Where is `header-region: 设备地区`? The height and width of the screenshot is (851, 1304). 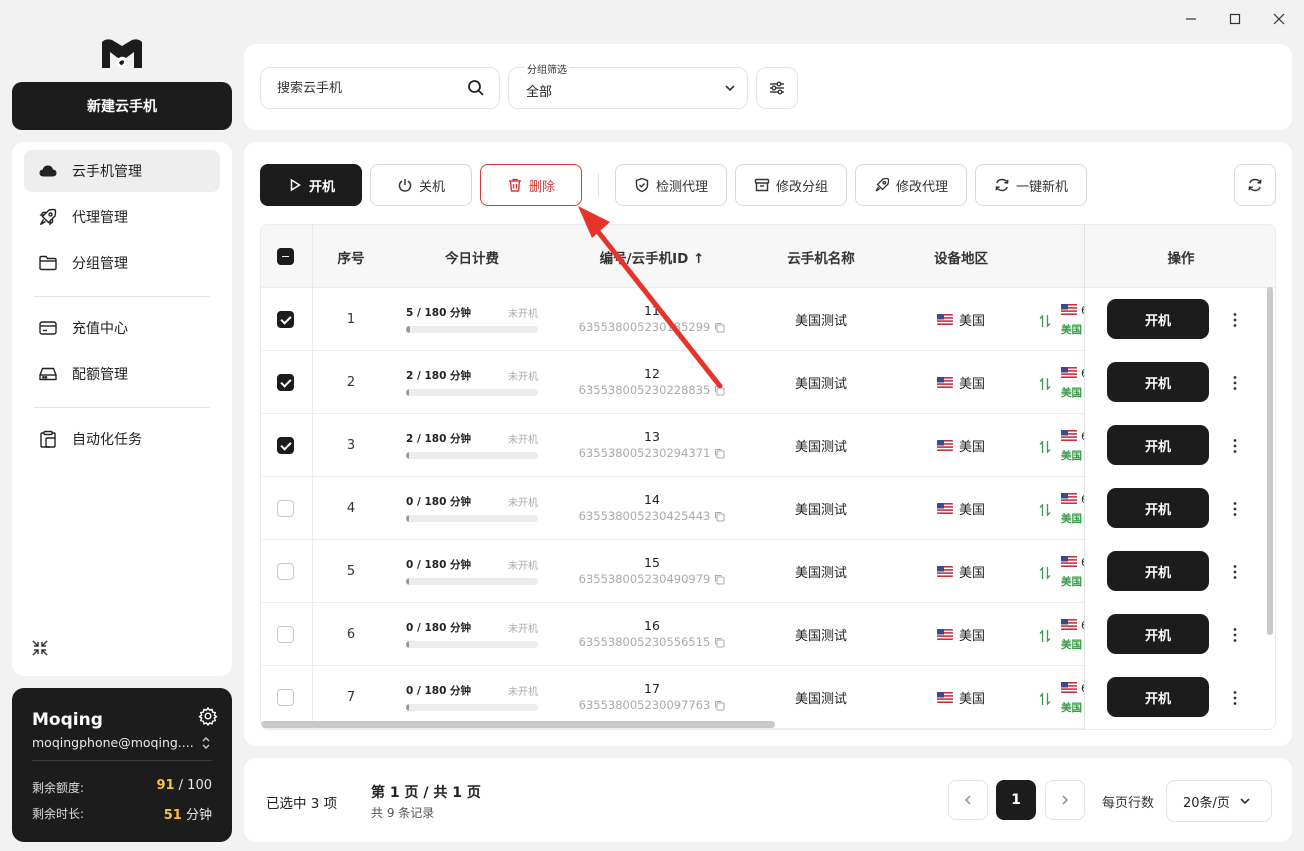
header-region: 设备地区 is located at coordinates (961, 256).